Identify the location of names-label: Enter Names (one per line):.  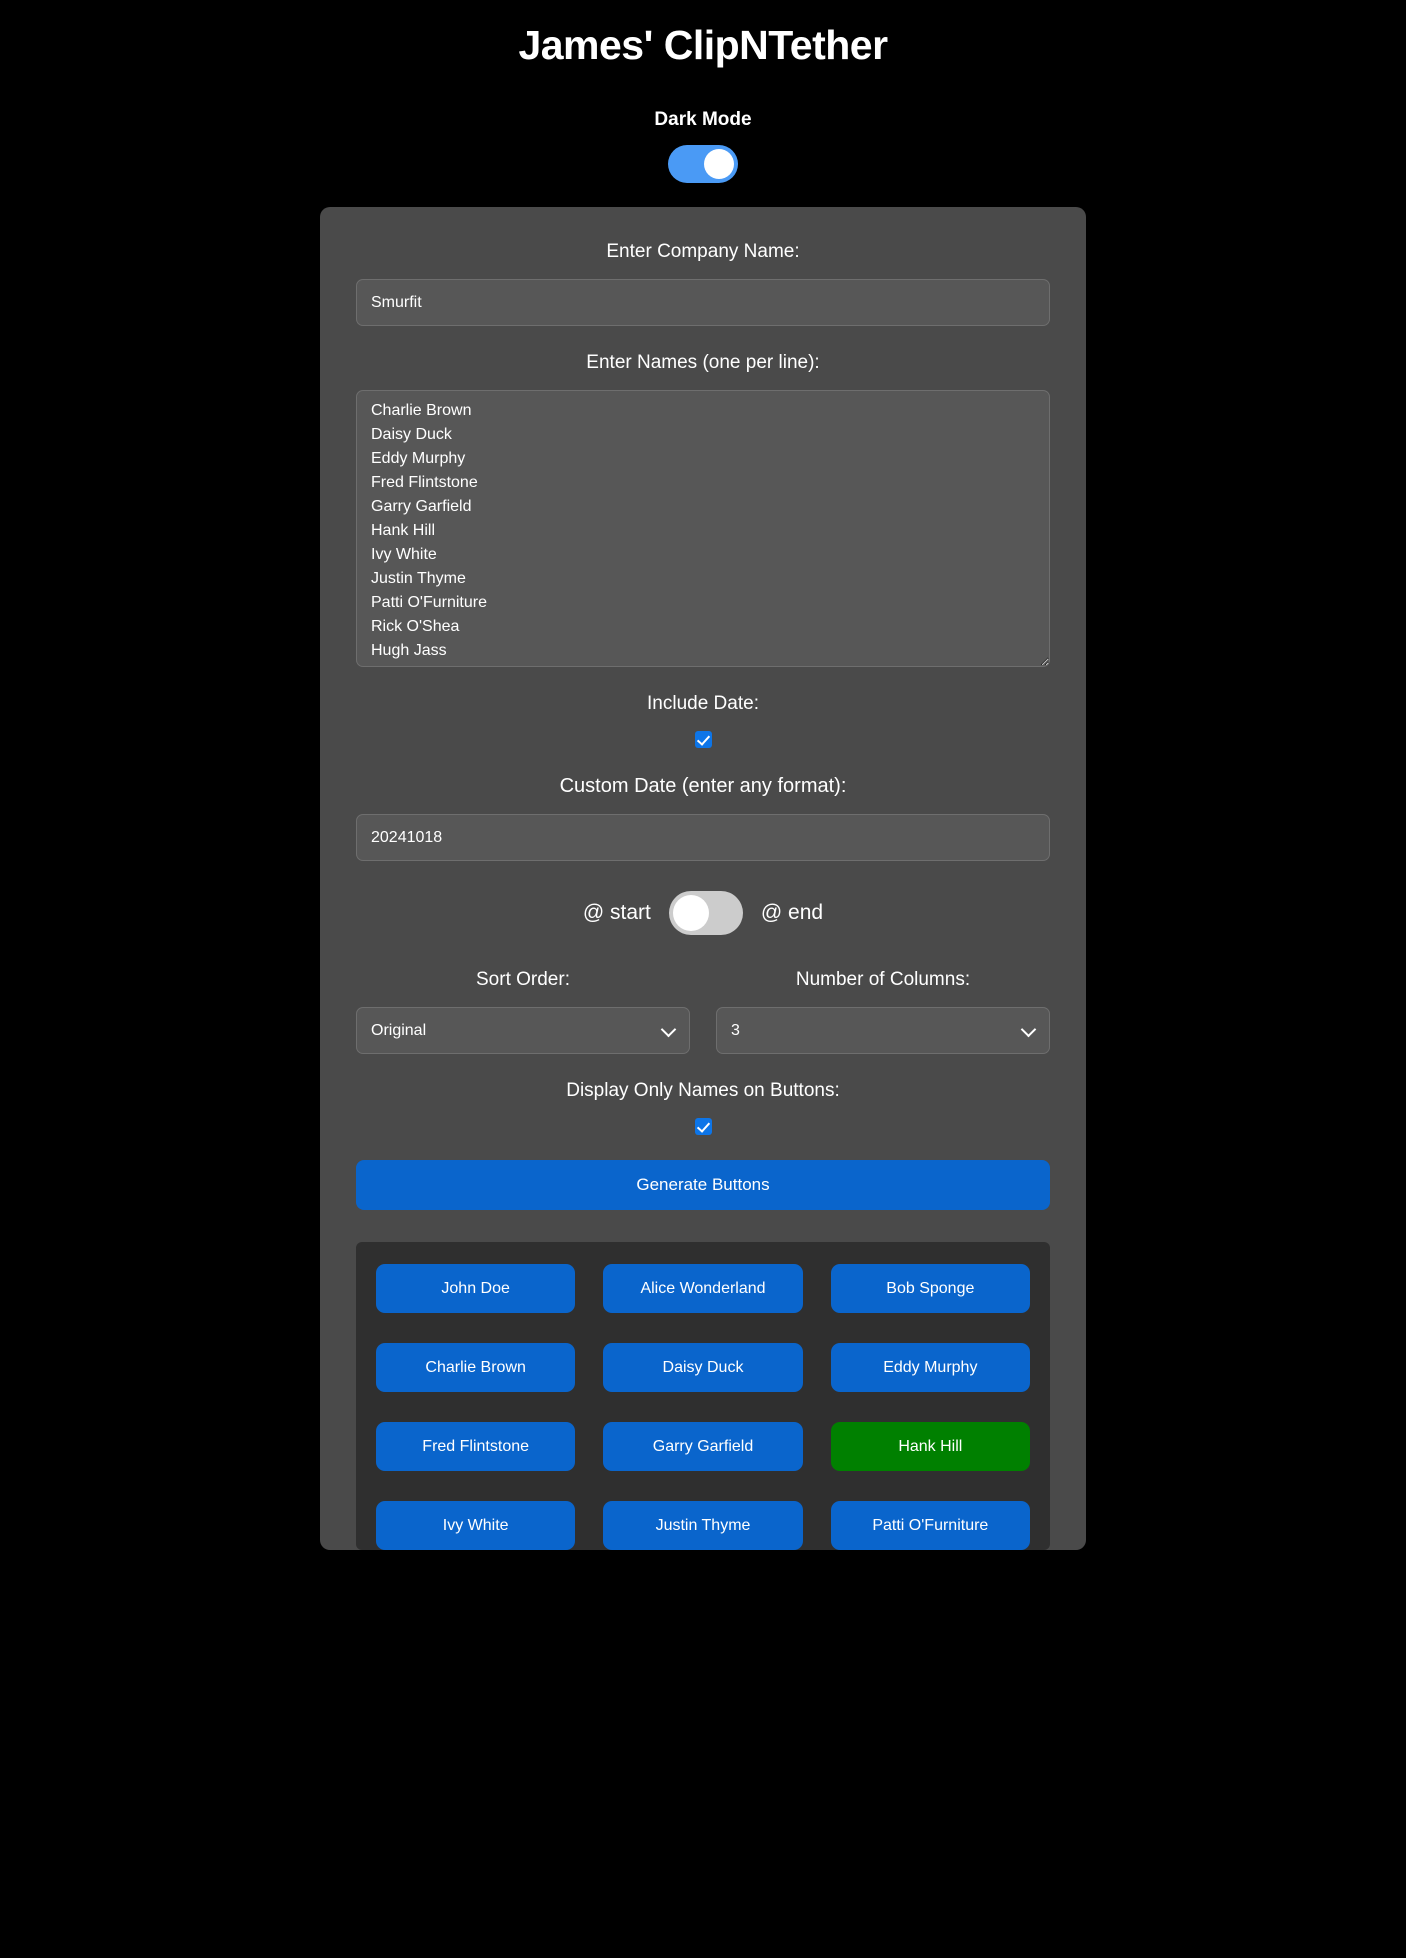
(703, 362).